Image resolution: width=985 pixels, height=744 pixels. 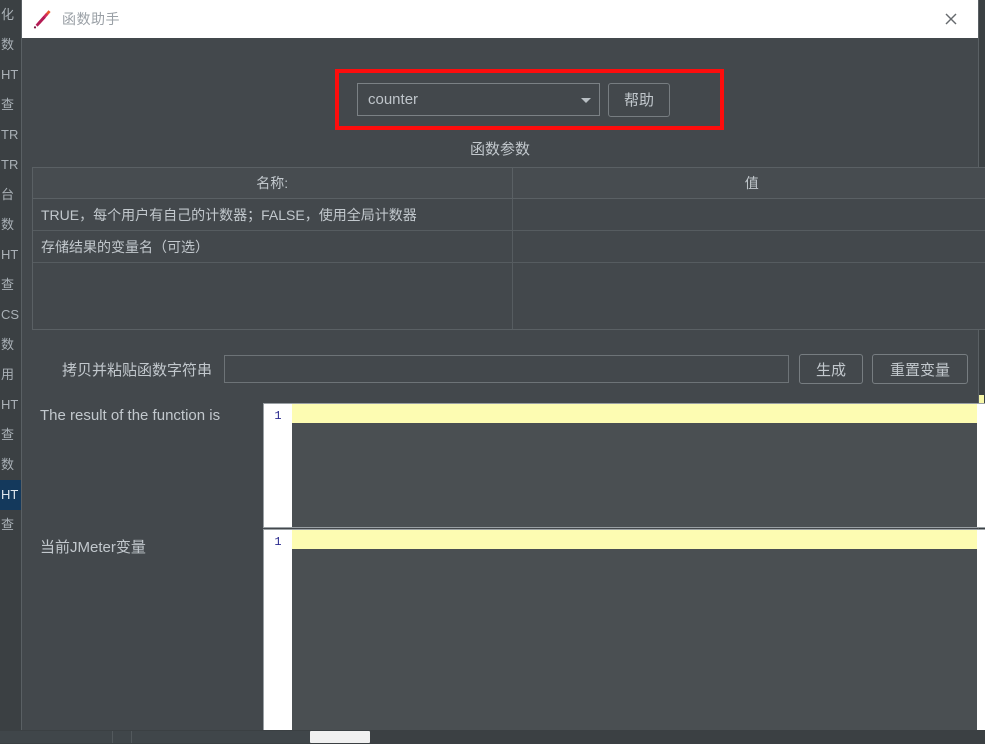 What do you see at coordinates (981, 637) in the screenshot?
I see `variables-editor-scrollbar` at bounding box center [981, 637].